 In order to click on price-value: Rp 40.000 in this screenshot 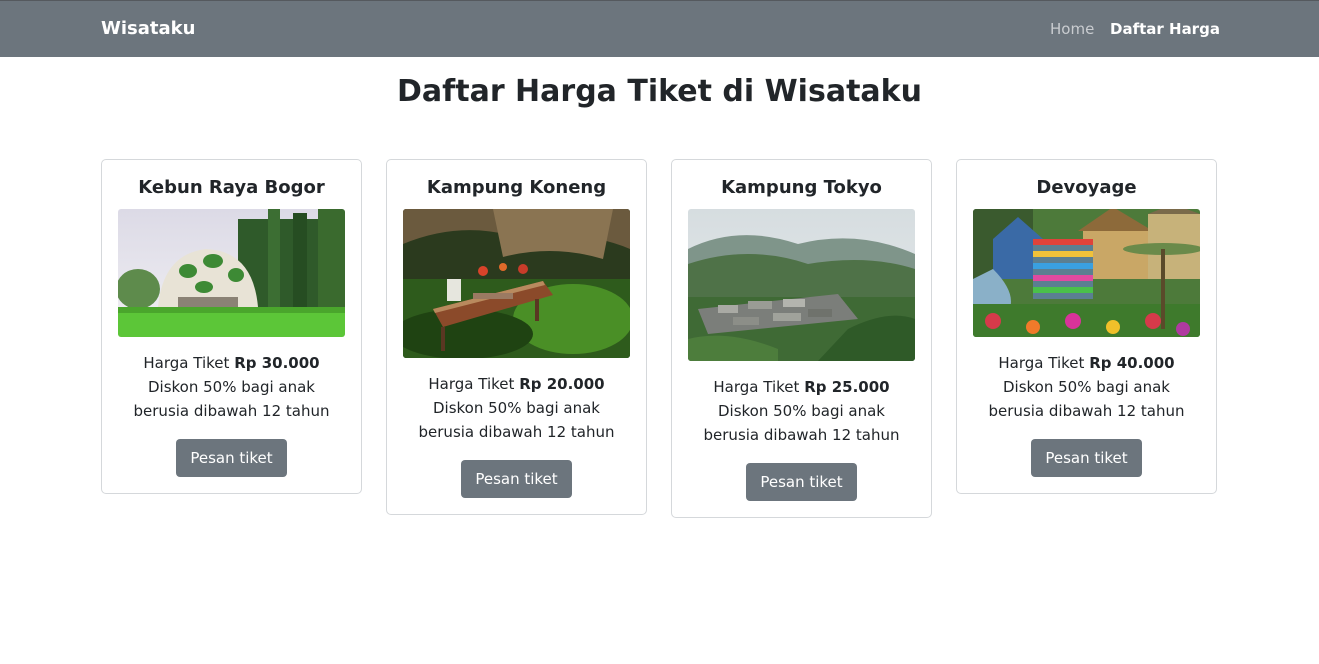, I will do `click(1132, 363)`.